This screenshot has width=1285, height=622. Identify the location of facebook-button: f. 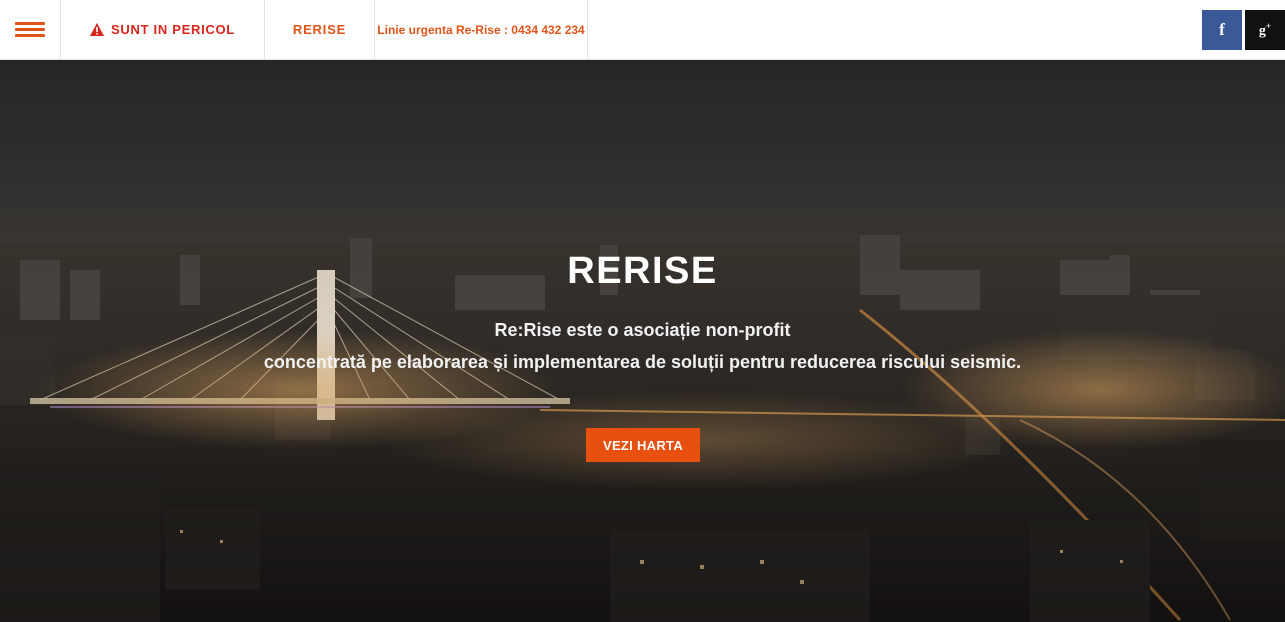
(1222, 30).